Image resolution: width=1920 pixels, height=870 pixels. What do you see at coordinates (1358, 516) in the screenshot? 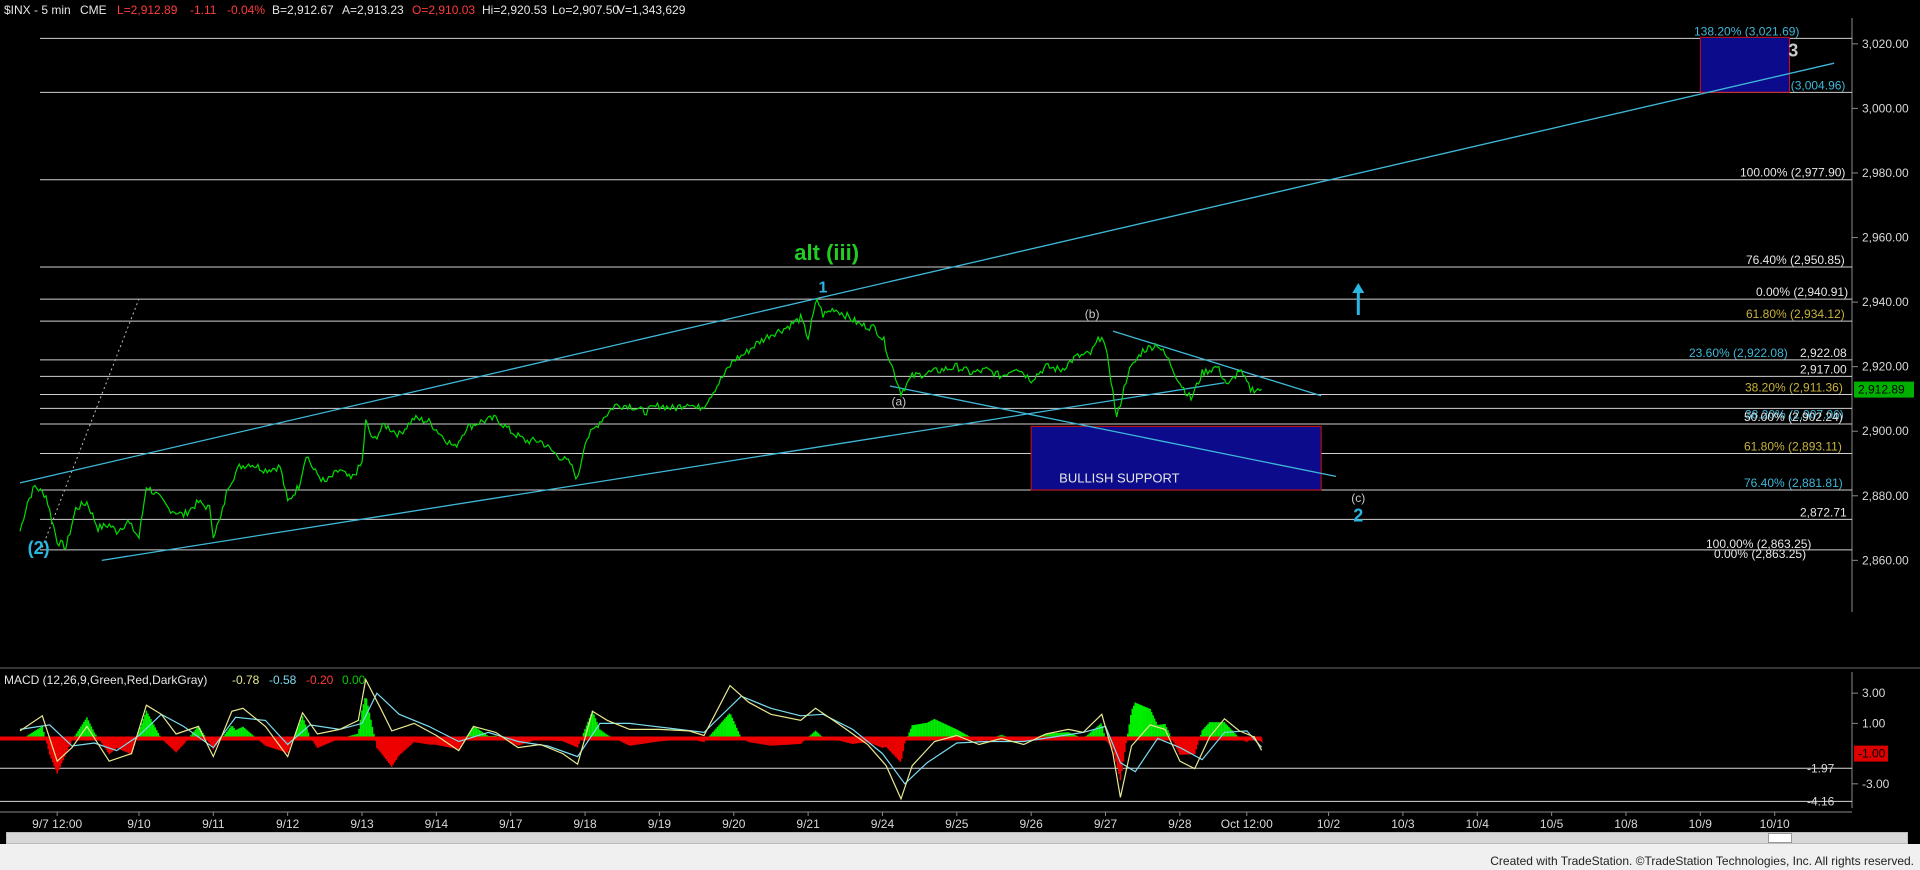
I see `wave-label: 2` at bounding box center [1358, 516].